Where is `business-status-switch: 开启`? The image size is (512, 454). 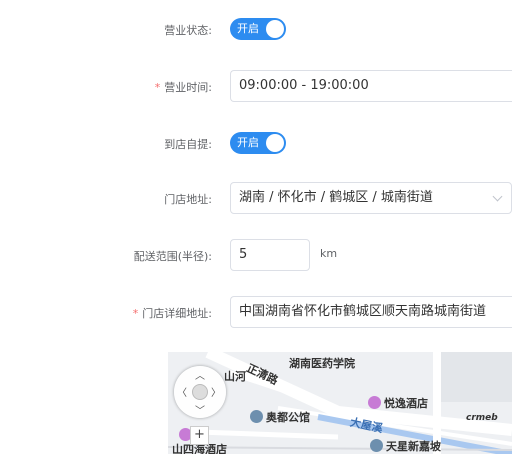 business-status-switch: 开启 is located at coordinates (258, 29).